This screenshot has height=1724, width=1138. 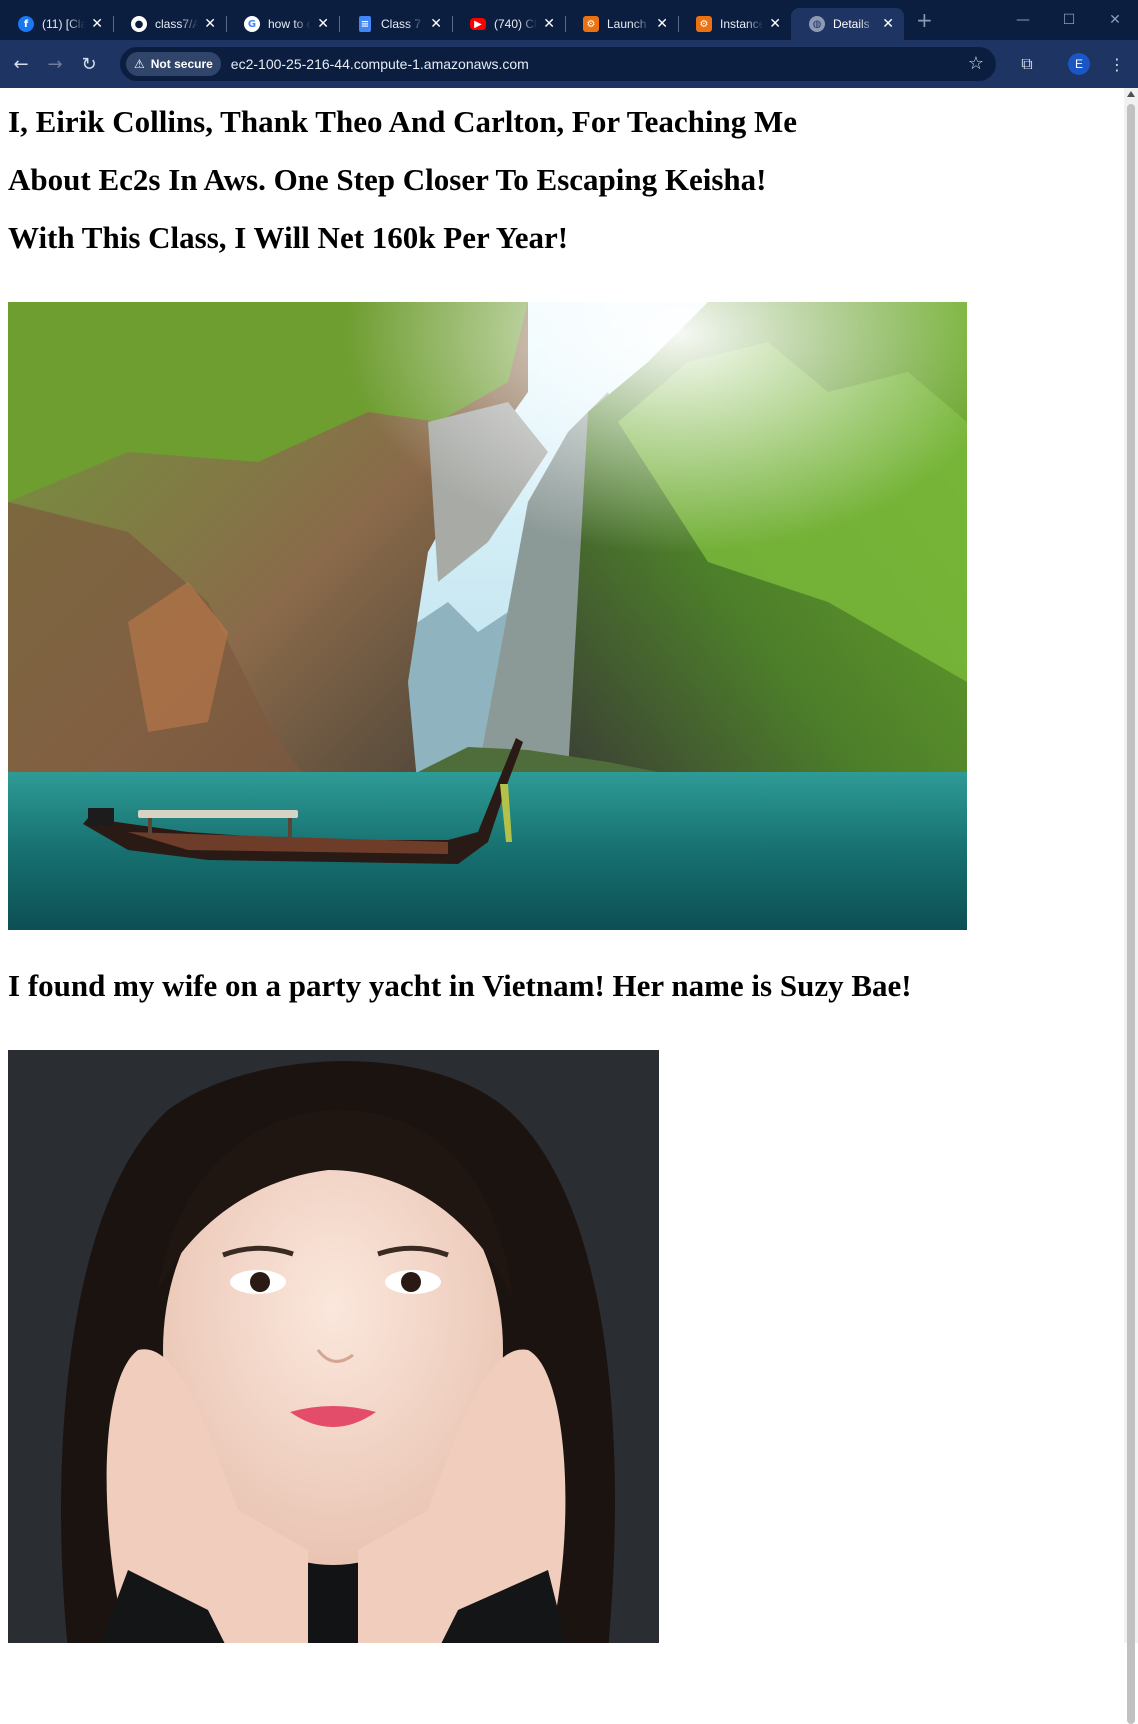 What do you see at coordinates (64, 24) in the screenshot?
I see `tab-title: (11) [Cla` at bounding box center [64, 24].